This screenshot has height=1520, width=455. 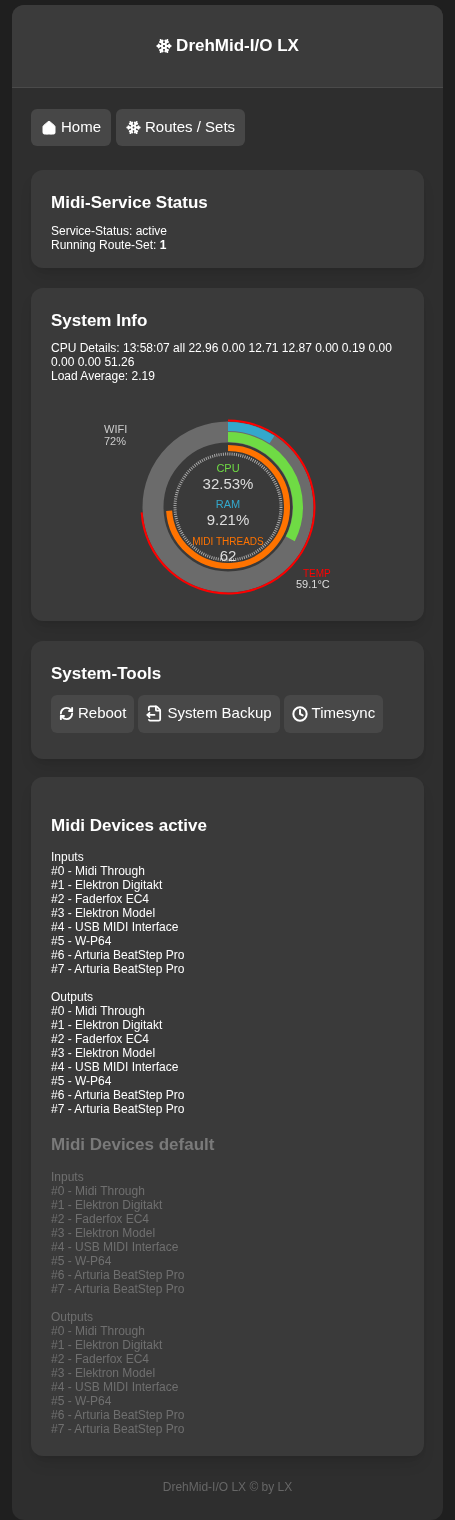 I want to click on status-line: Service-Status: active, so click(x=110, y=230).